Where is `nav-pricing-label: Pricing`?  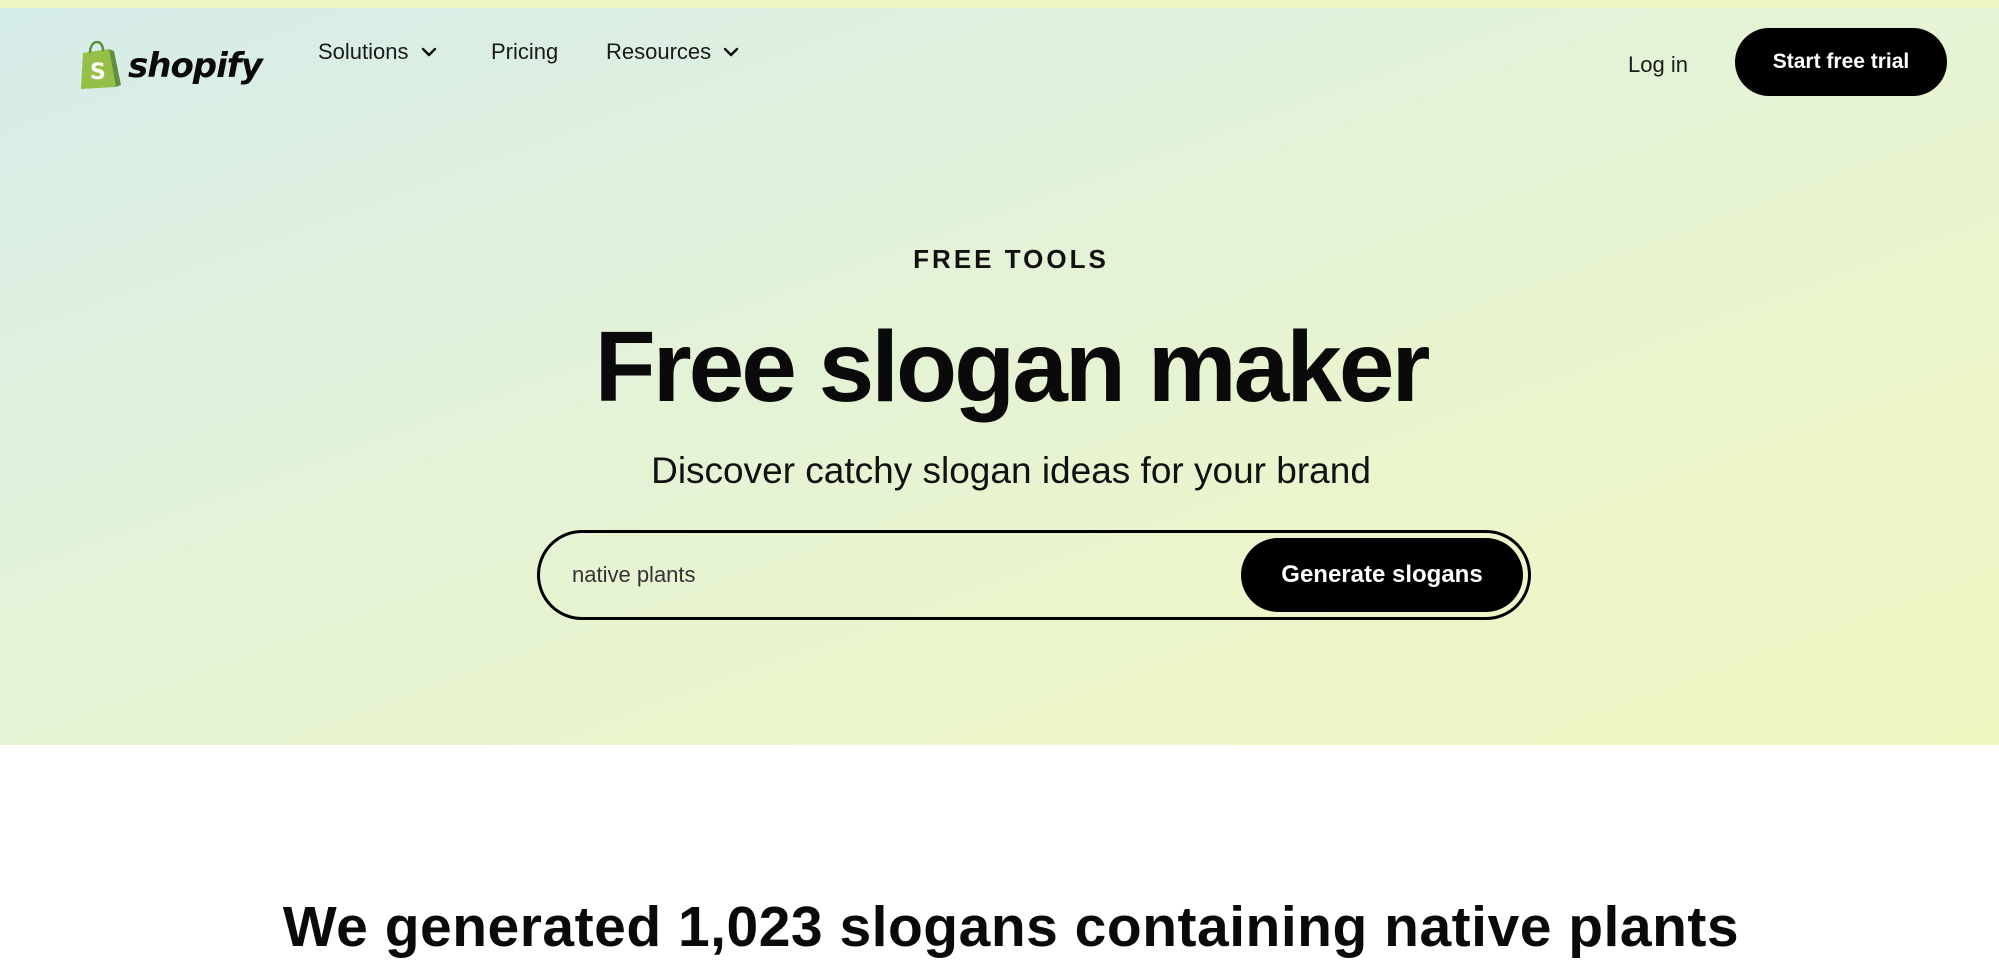
nav-pricing-label: Pricing is located at coordinates (525, 51).